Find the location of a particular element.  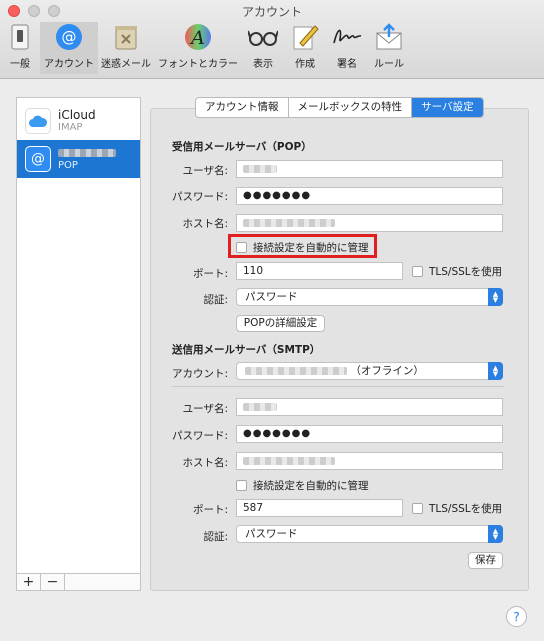

toolbar-general: 一般 is located at coordinates (20, 48).